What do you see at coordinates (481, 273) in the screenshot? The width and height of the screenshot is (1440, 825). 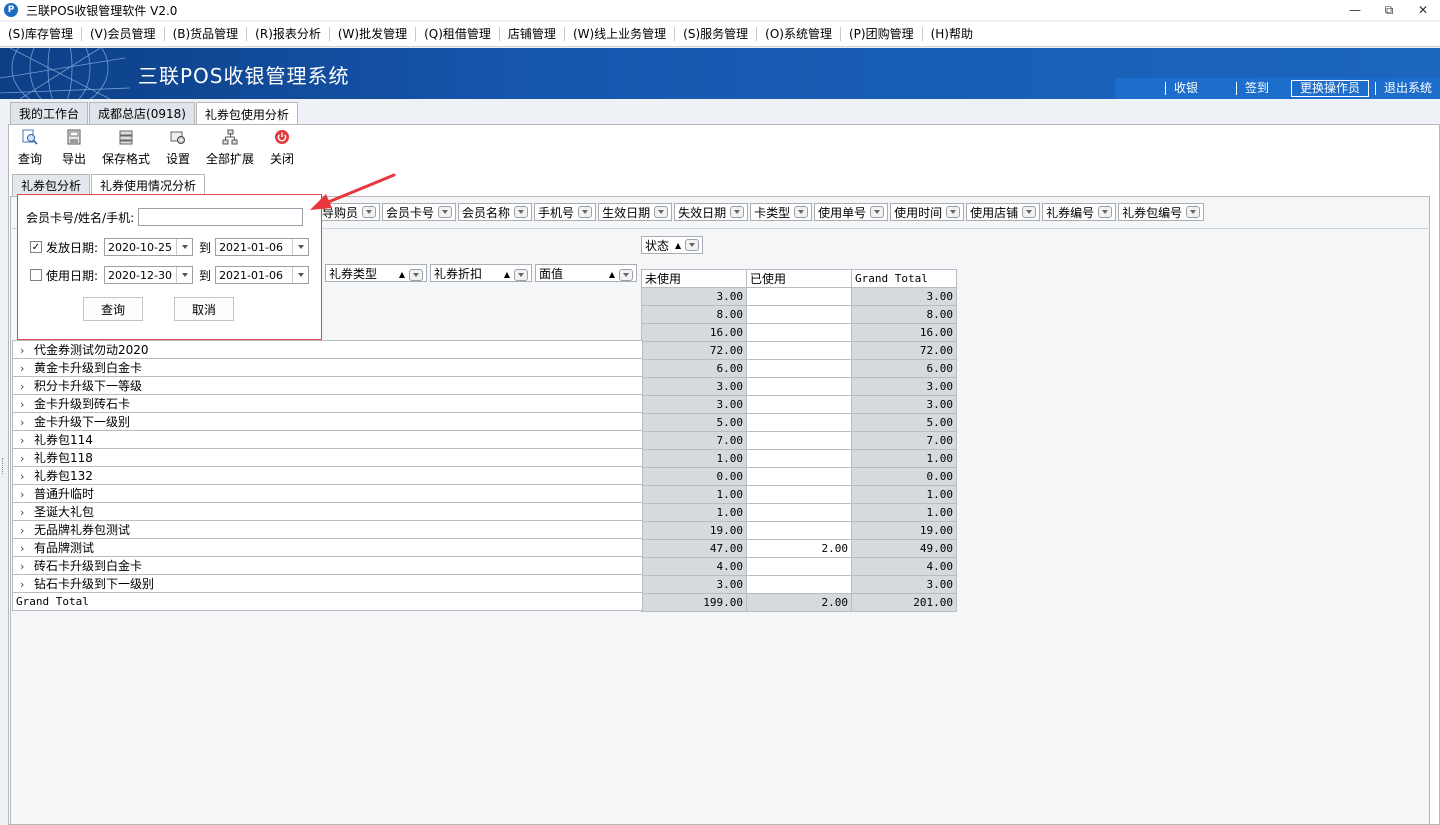 I see `field-coupon-discount: 礼券折扣 ▲` at bounding box center [481, 273].